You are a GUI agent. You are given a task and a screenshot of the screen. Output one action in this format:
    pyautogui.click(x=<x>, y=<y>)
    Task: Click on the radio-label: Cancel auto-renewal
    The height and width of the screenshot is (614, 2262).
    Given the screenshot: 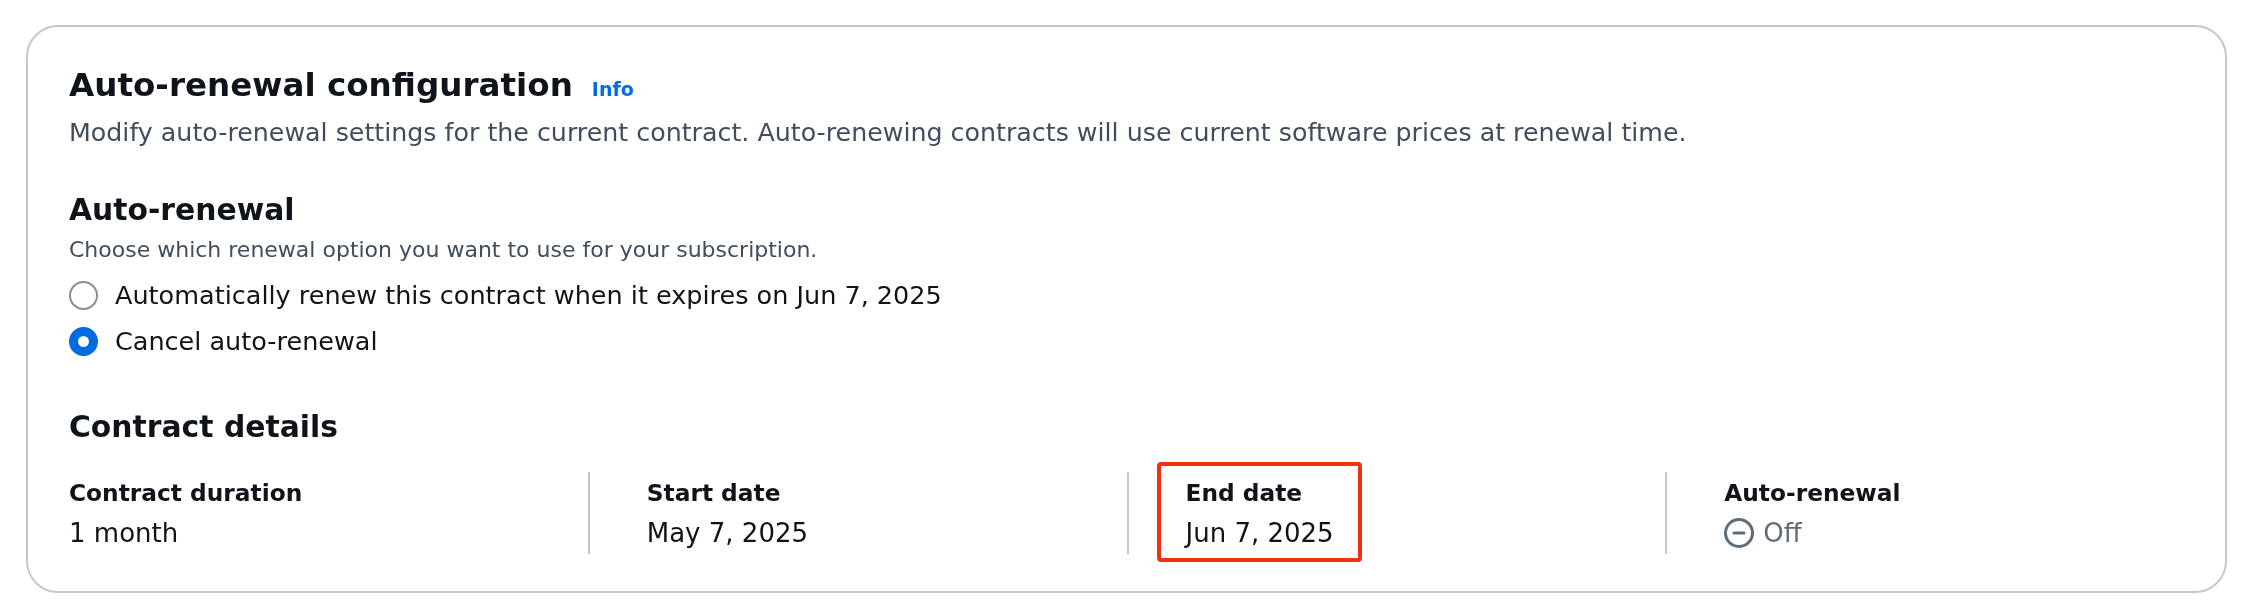 What is the action you would take?
    pyautogui.click(x=246, y=341)
    